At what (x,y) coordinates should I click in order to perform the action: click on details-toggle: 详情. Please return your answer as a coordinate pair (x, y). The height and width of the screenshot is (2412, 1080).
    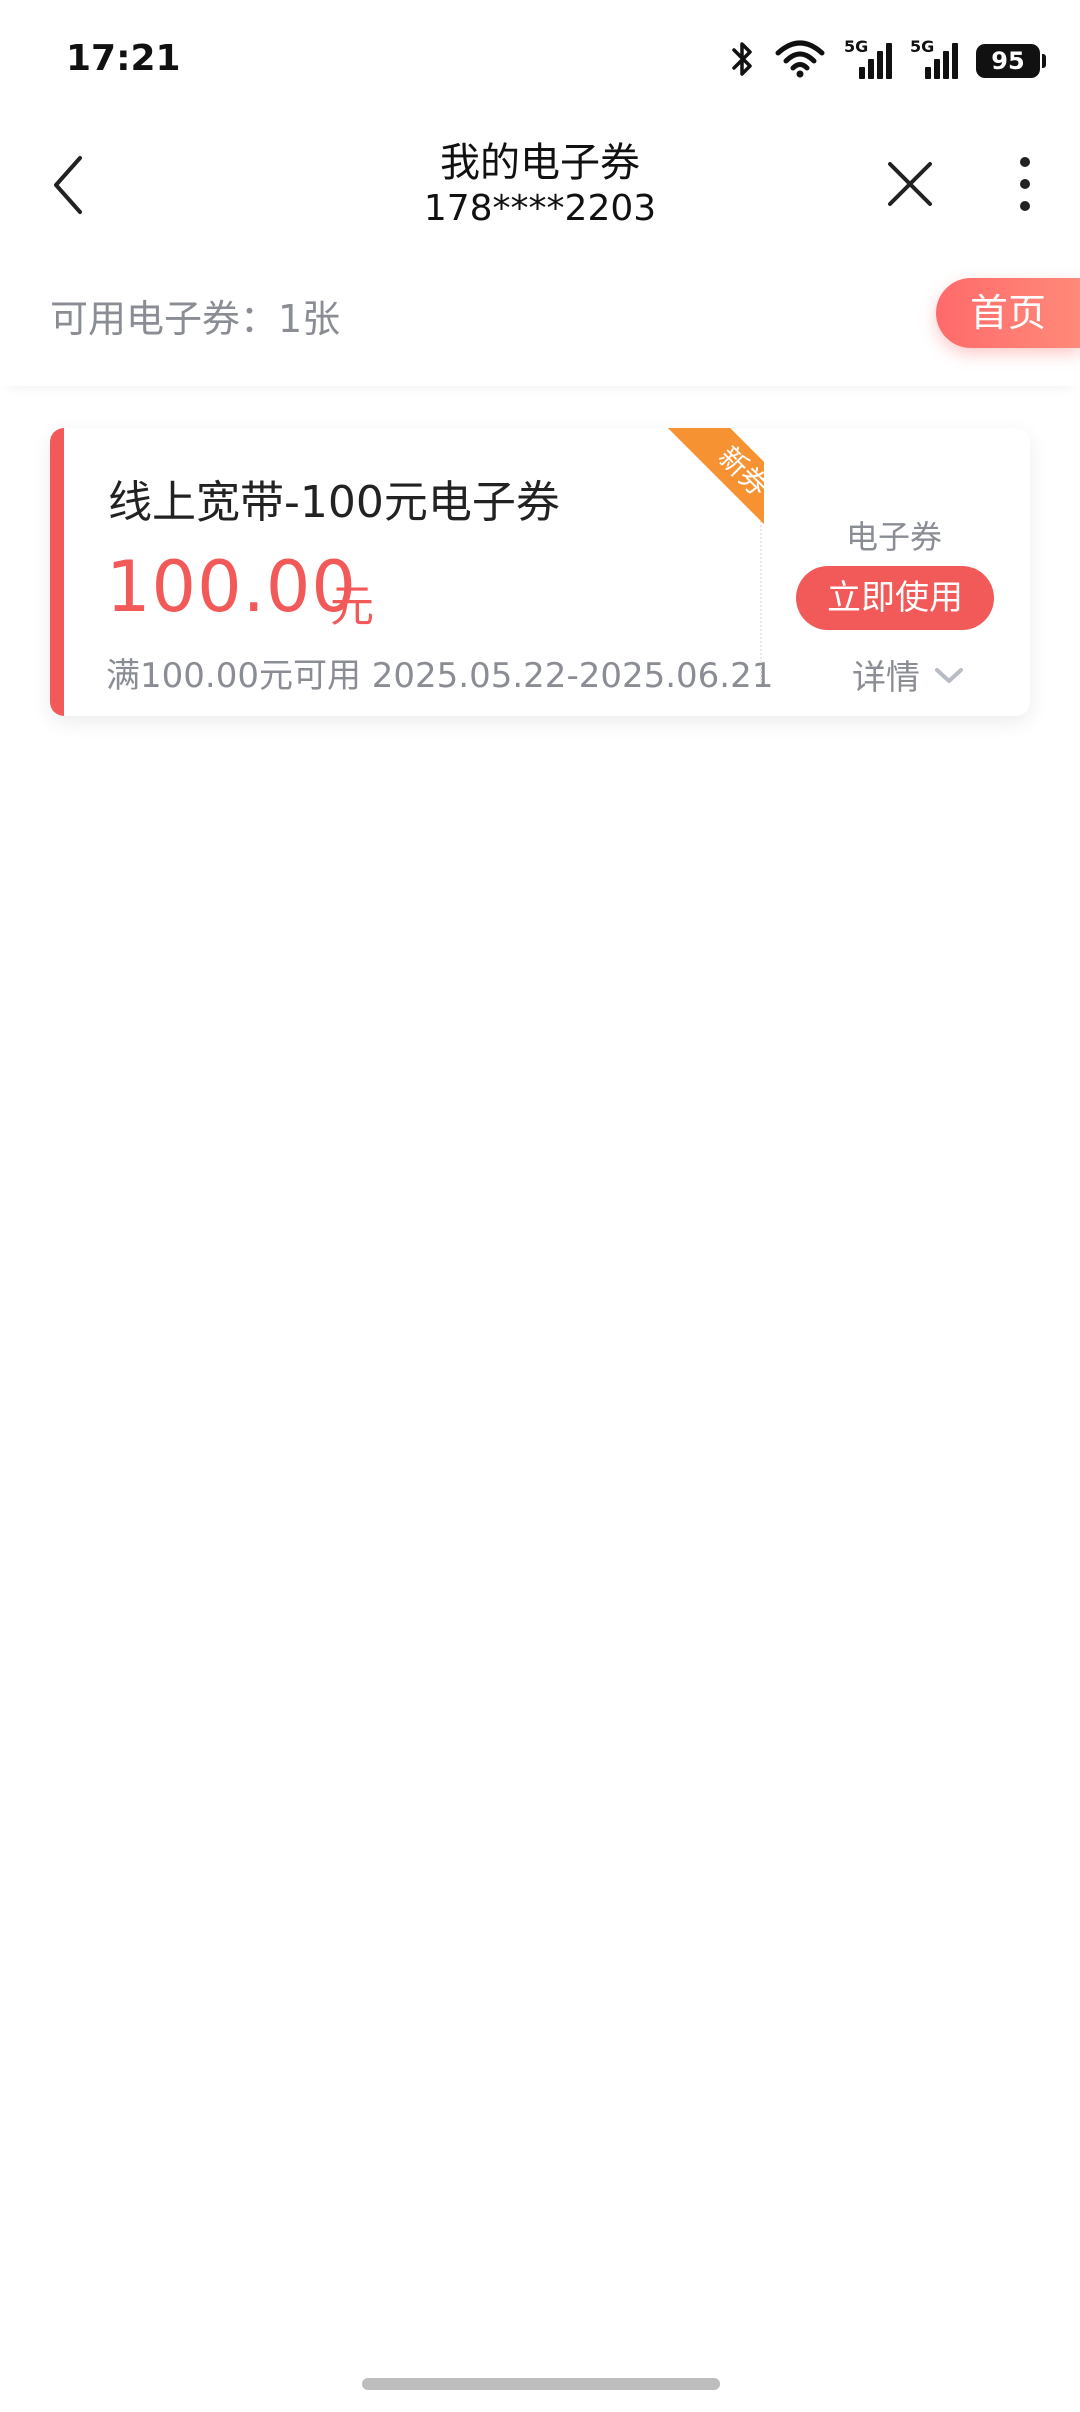
    Looking at the image, I should click on (908, 674).